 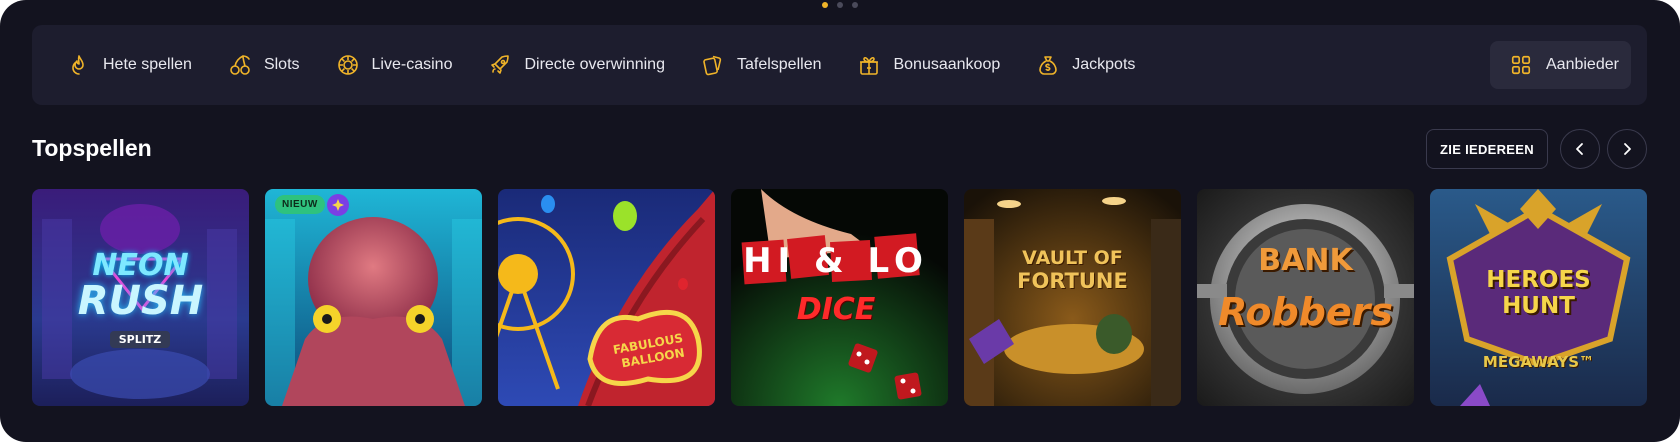 What do you see at coordinates (1487, 149) in the screenshot?
I see `see-all-button: ZIE IEDEREEN` at bounding box center [1487, 149].